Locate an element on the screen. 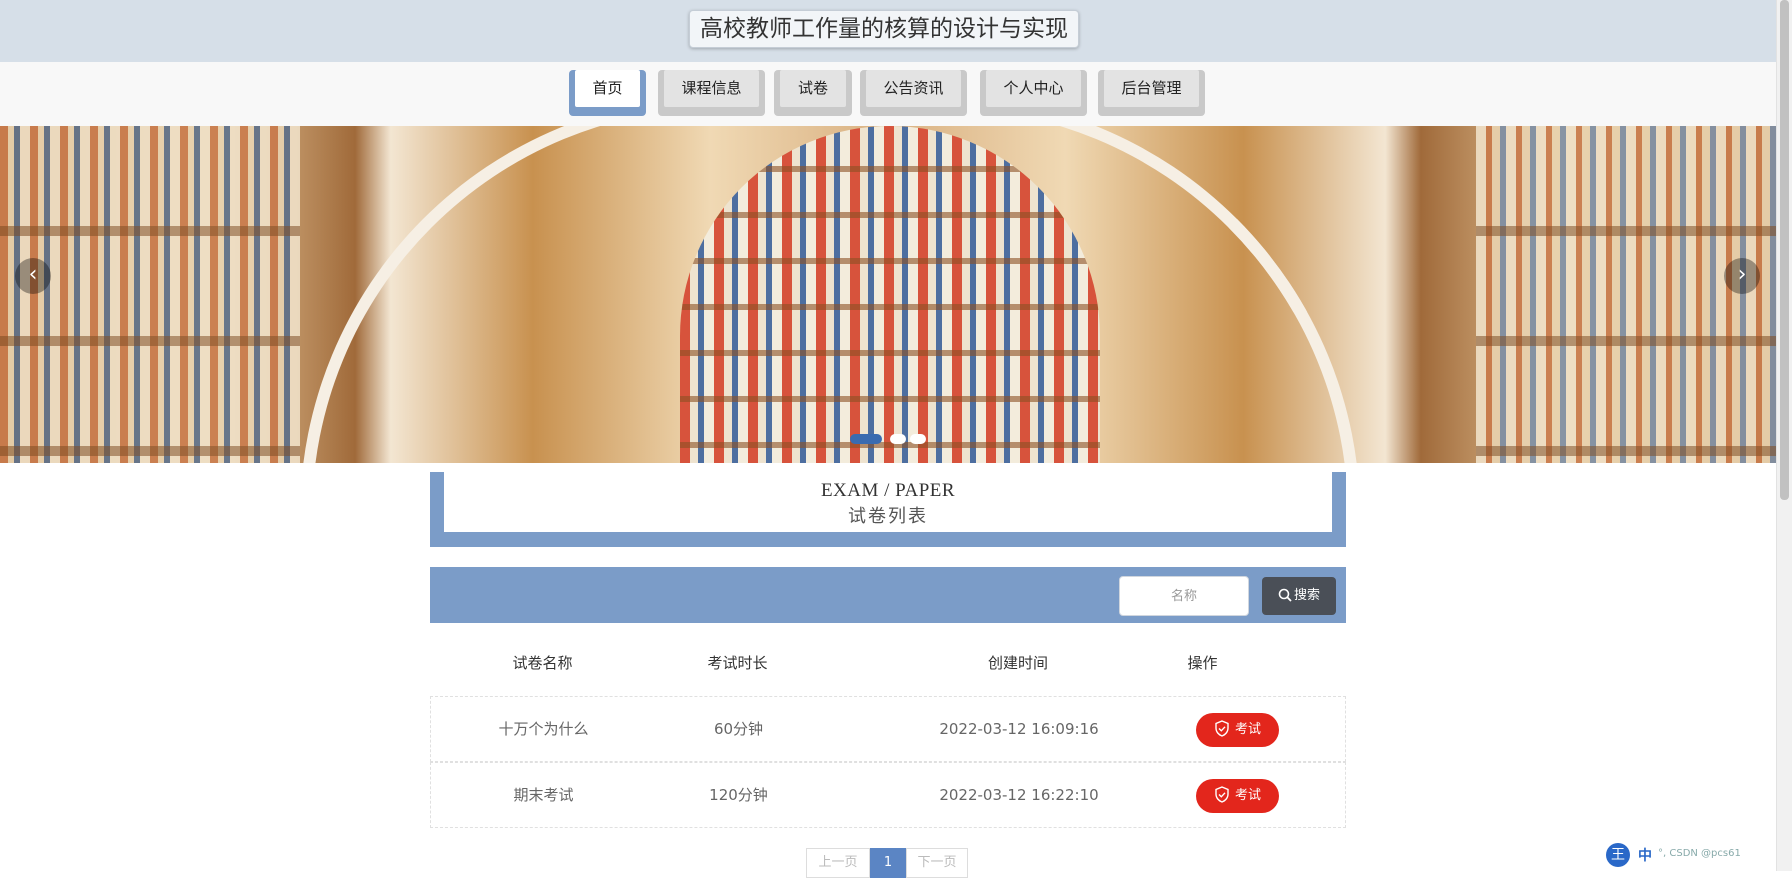 The image size is (1792, 878). section-heading: EXAM / PAPER 试卷列表 is located at coordinates (888, 509).